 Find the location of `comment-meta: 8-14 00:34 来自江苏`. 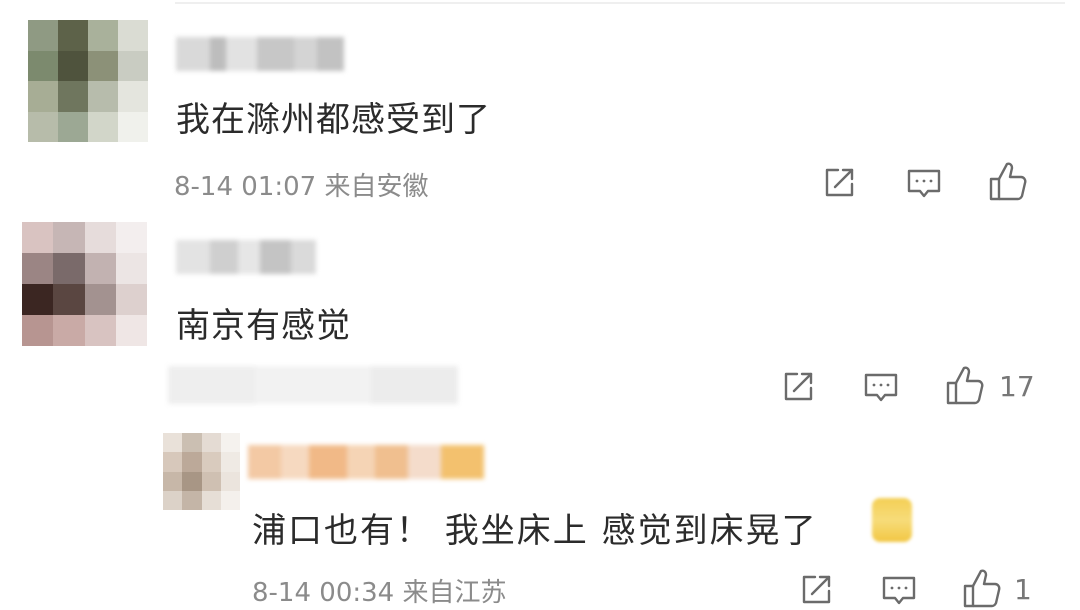

comment-meta: 8-14 00:34 来自江苏 is located at coordinates (379, 590).